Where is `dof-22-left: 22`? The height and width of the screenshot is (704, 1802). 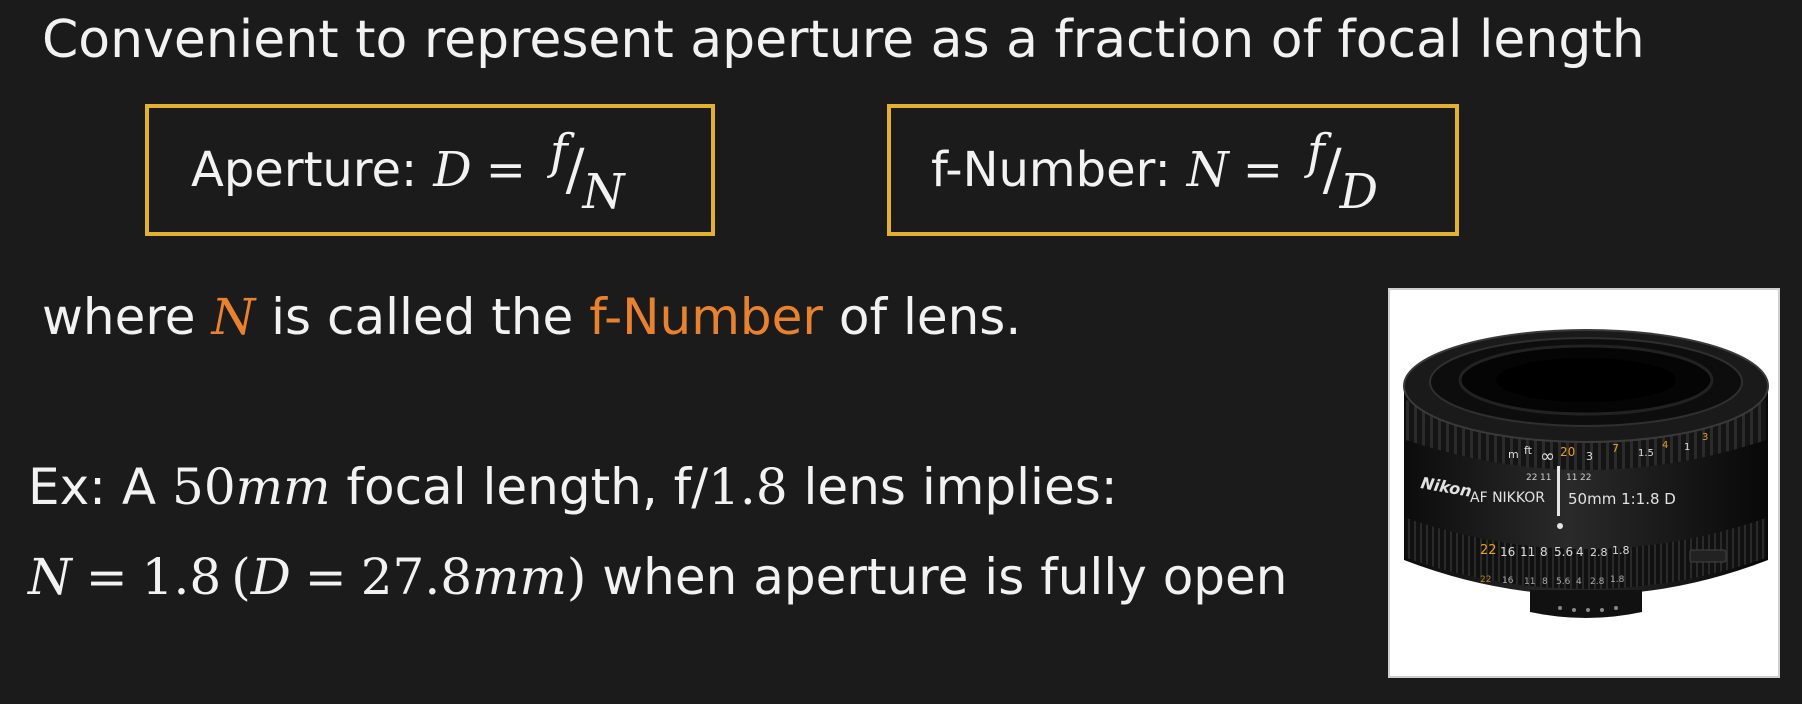
dof-22-left: 22 is located at coordinates (1531, 478).